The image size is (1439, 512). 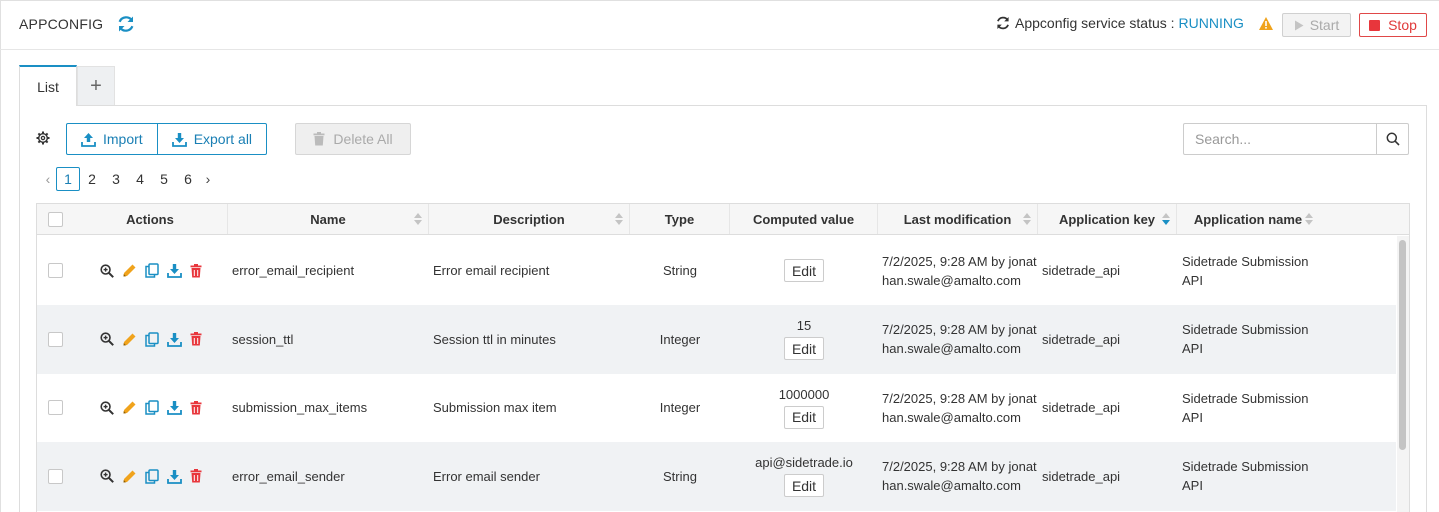 I want to click on search-icon, so click(x=1393, y=139).